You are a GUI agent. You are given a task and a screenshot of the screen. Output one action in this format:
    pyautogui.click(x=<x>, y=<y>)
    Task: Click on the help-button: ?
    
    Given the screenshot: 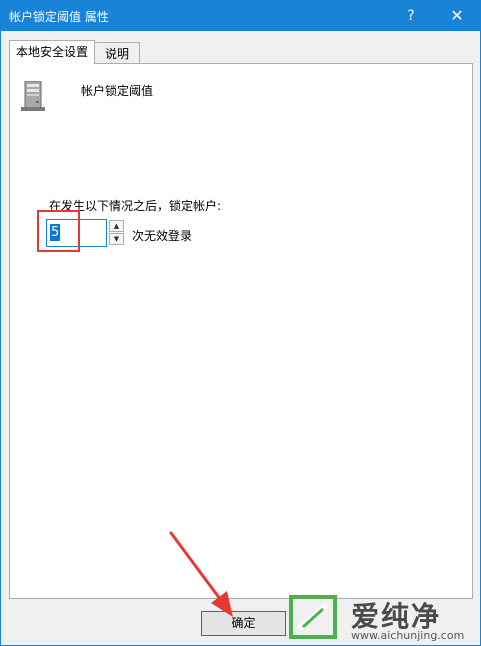 What is the action you would take?
    pyautogui.click(x=411, y=16)
    